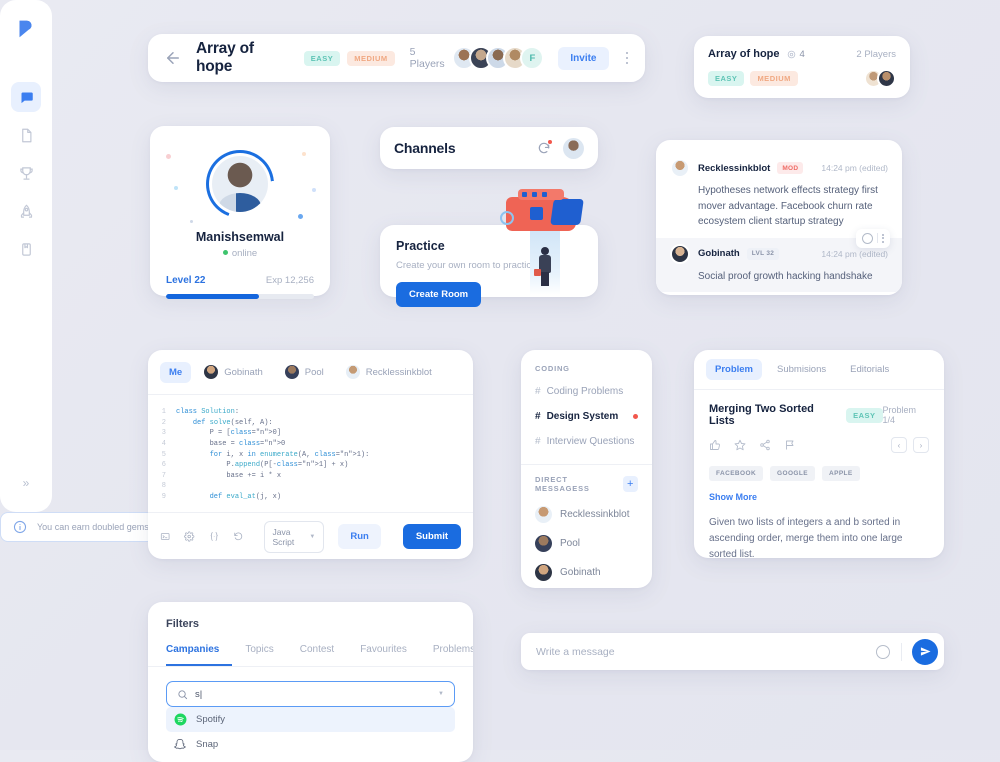 The width and height of the screenshot is (1000, 762). What do you see at coordinates (183, 624) in the screenshot?
I see `filters-title: Filters` at bounding box center [183, 624].